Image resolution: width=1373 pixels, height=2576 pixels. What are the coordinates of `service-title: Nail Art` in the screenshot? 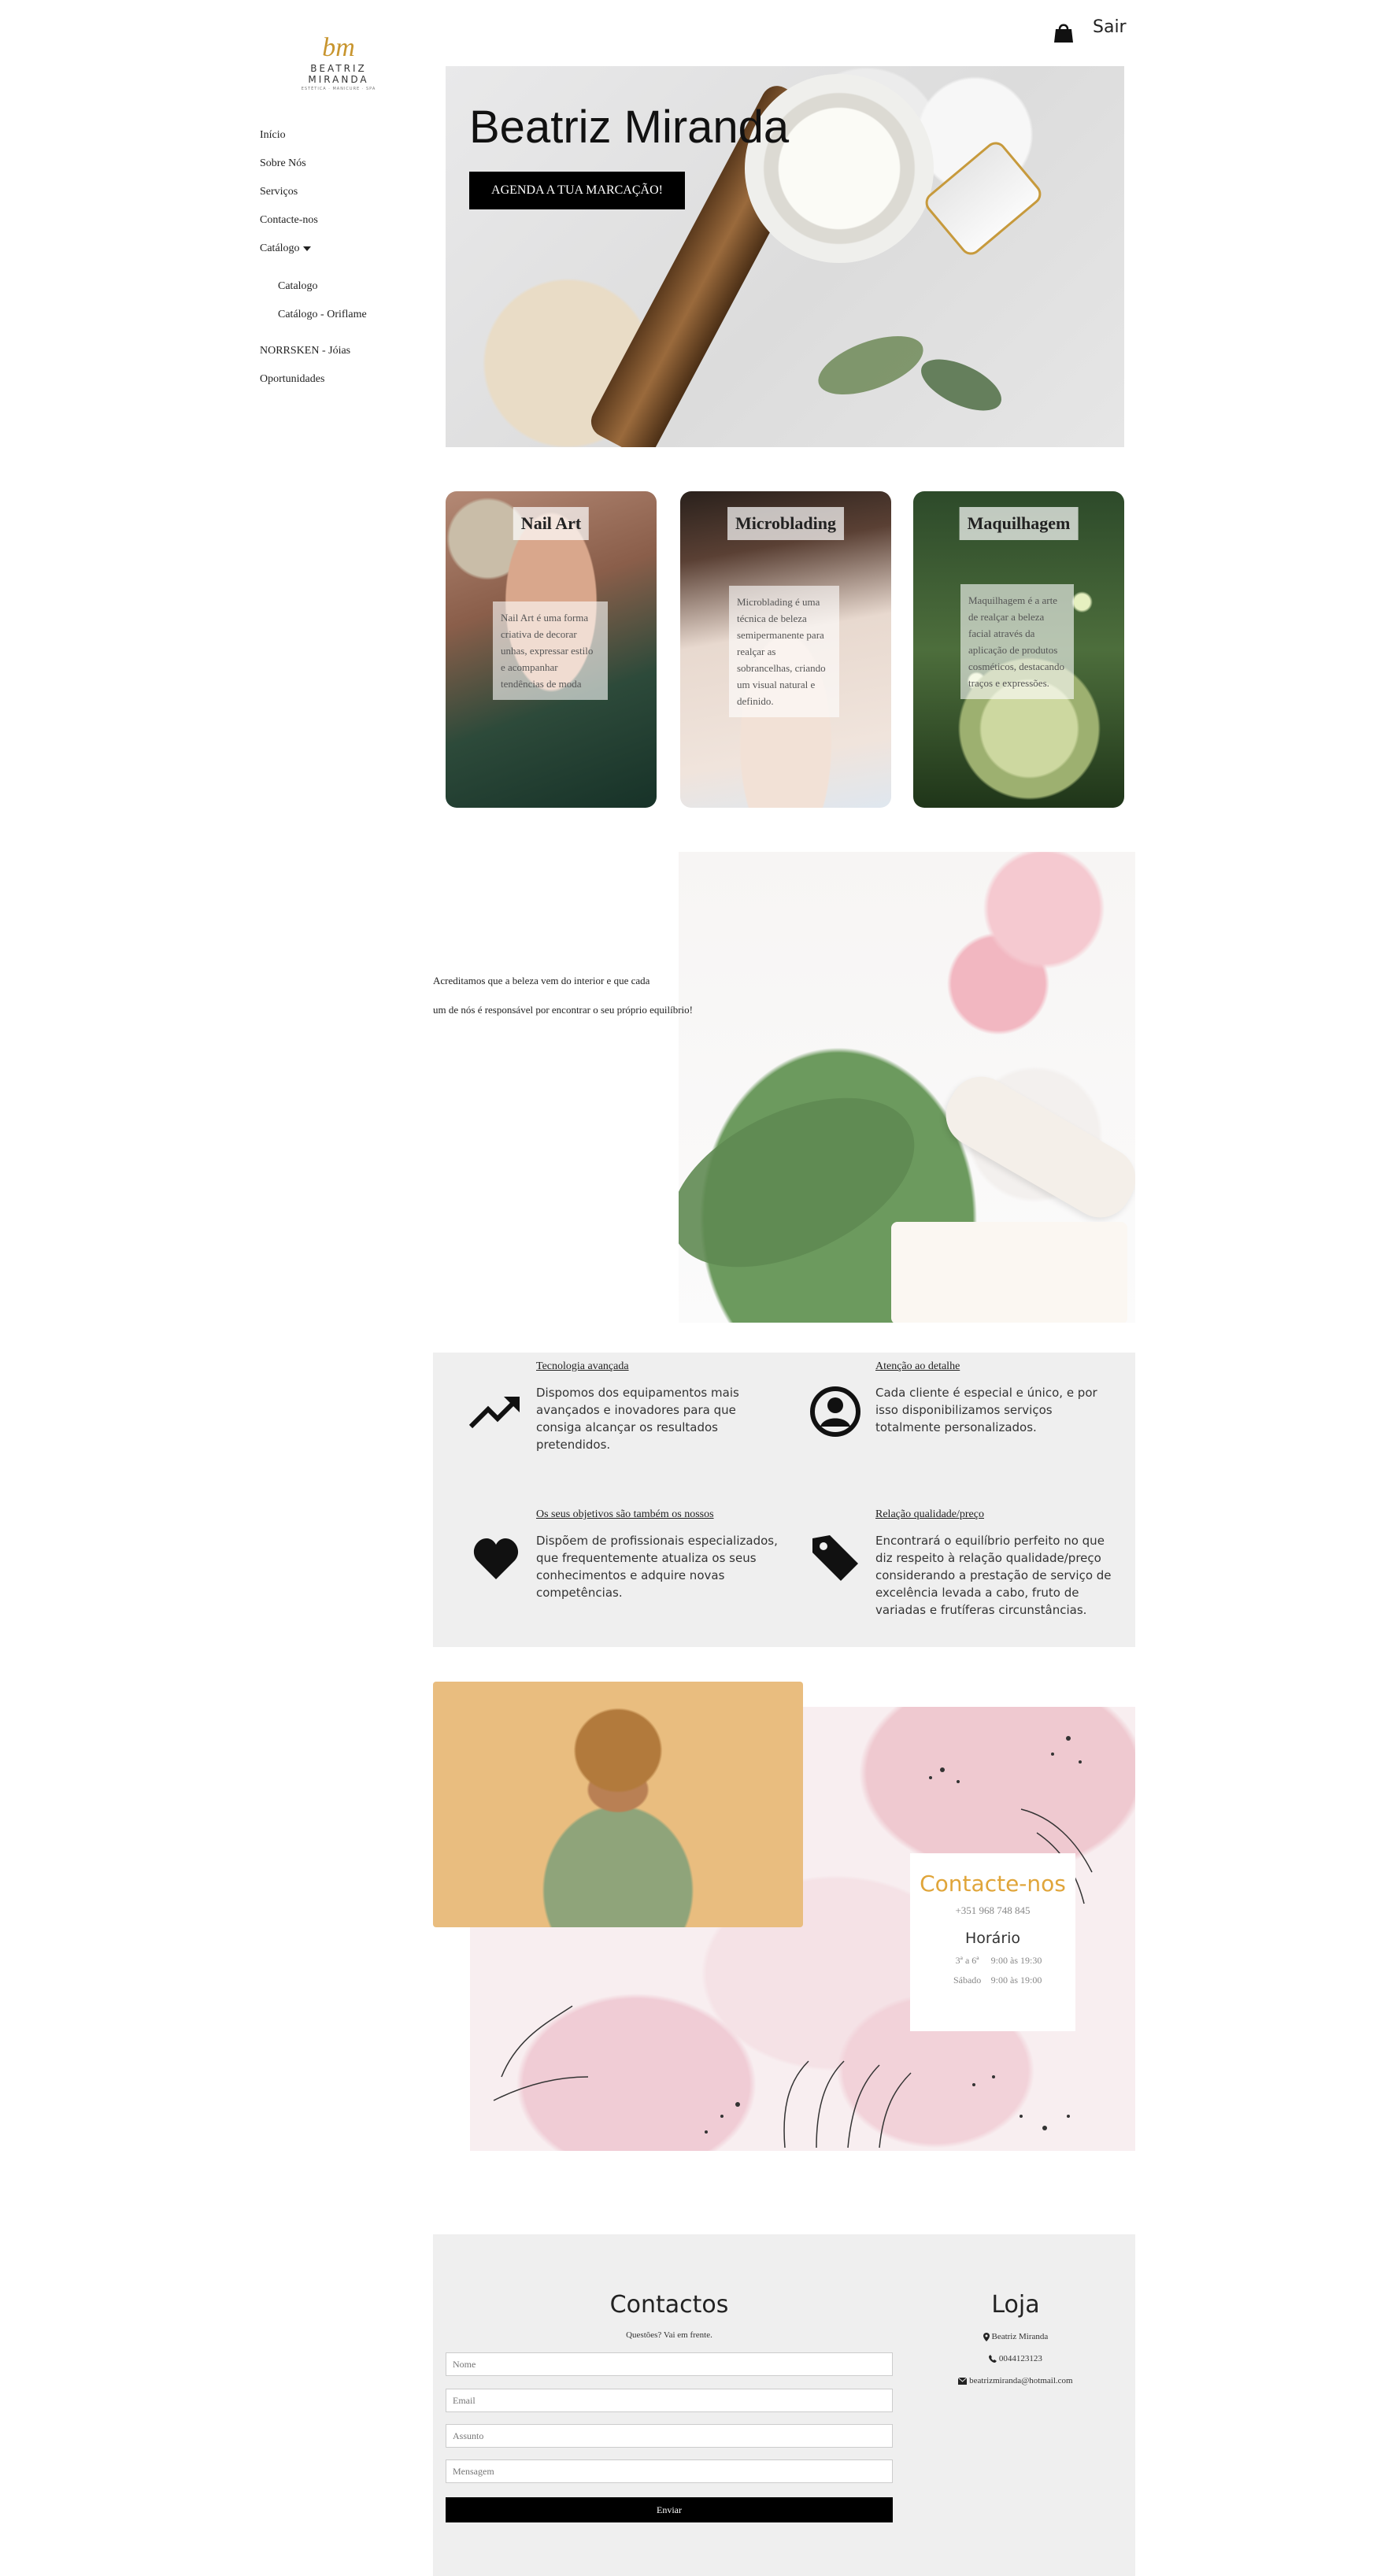 It's located at (551, 523).